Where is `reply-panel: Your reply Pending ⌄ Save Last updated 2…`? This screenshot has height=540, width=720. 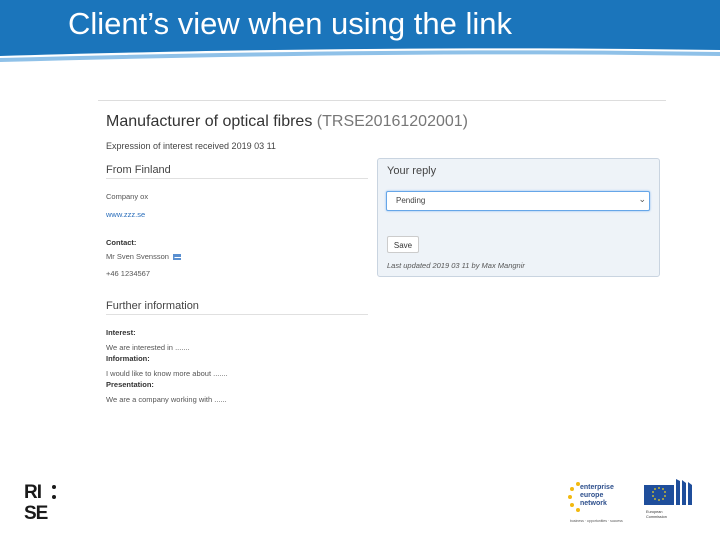
reply-panel: Your reply Pending ⌄ Save Last updated 2… is located at coordinates (518, 217).